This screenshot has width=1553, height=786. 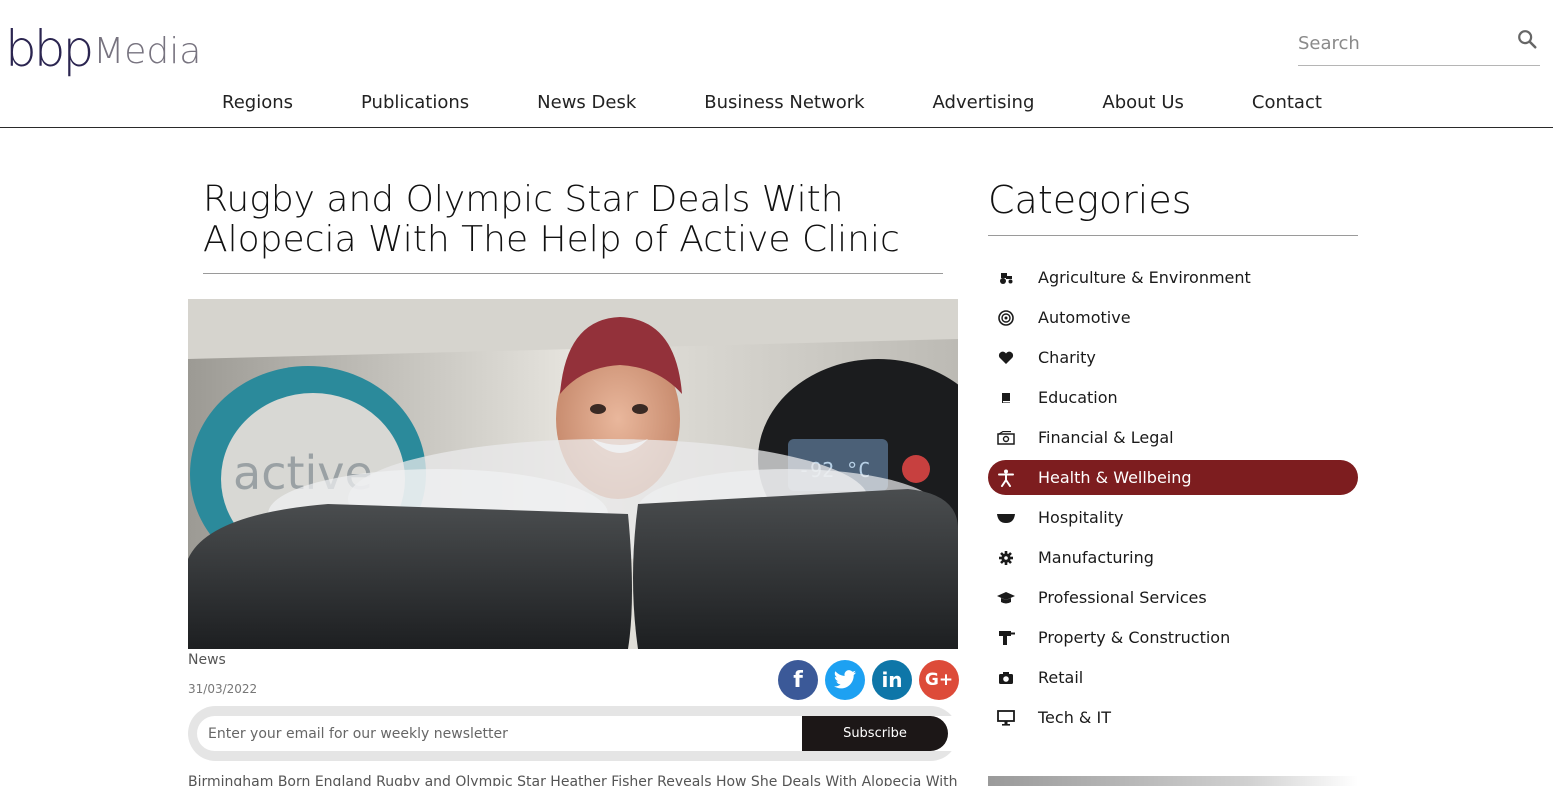 I want to click on subscribe-button: Subscribe, so click(x=875, y=733).